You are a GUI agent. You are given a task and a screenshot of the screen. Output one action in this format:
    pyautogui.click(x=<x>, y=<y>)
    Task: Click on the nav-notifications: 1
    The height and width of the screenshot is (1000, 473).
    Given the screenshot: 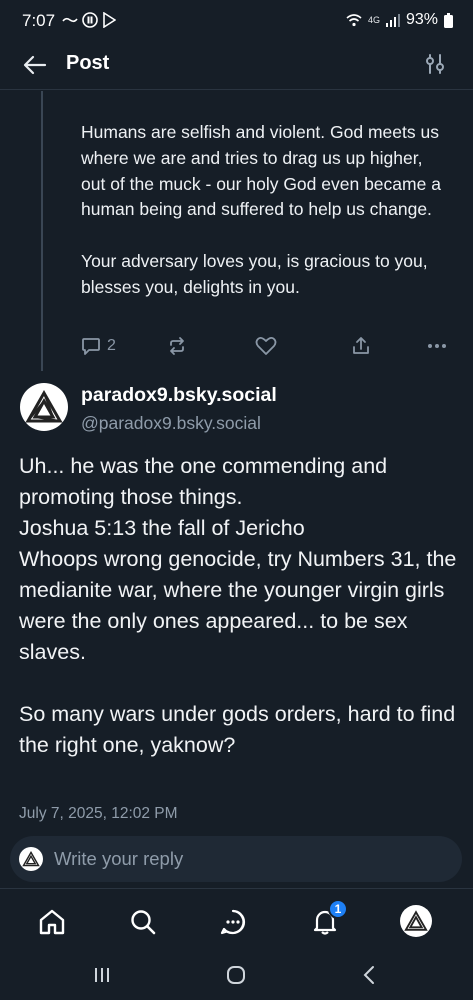 What is the action you would take?
    pyautogui.click(x=328, y=919)
    